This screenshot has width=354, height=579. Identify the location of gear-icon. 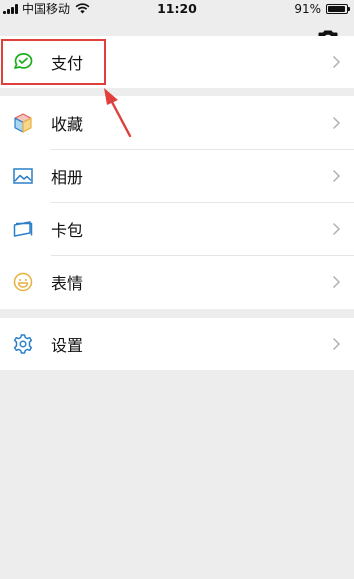
(23, 344).